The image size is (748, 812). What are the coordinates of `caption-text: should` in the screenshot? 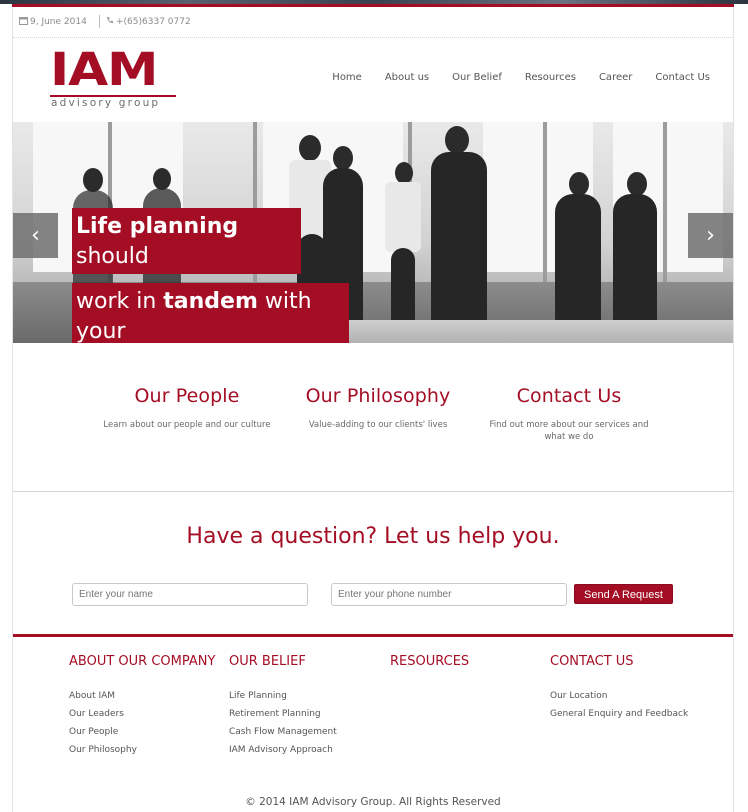 It's located at (112, 256).